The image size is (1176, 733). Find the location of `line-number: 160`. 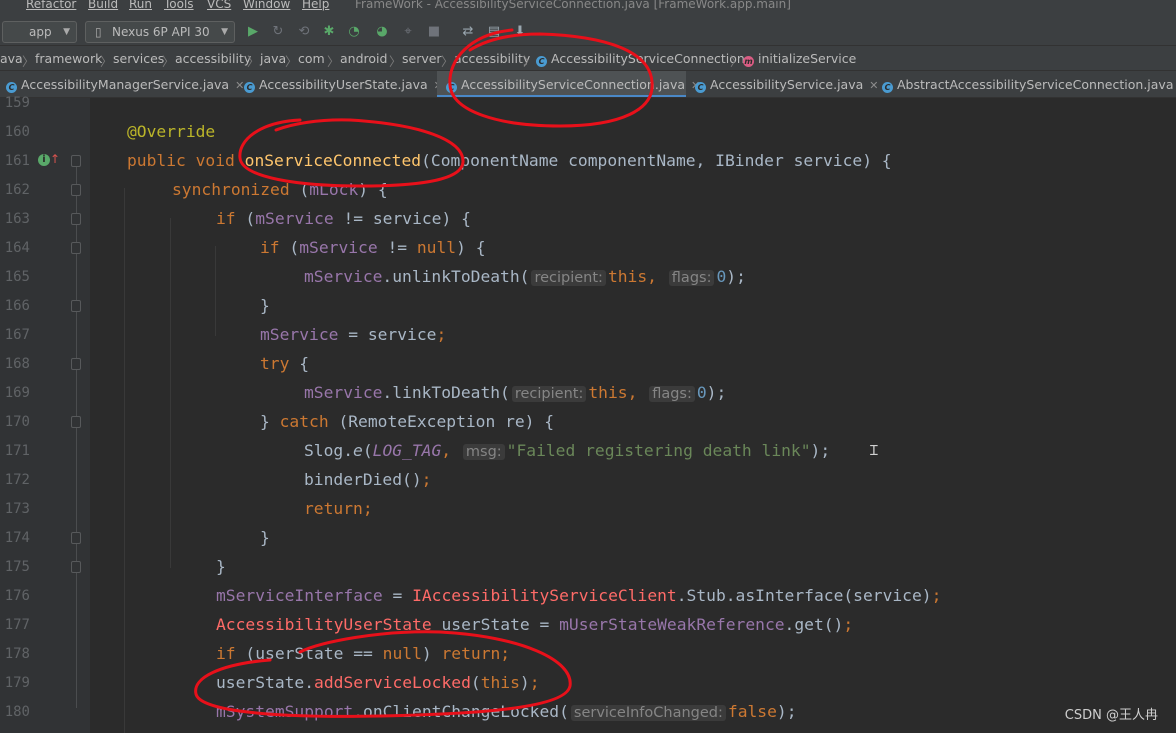

line-number: 160 is located at coordinates (17, 132).